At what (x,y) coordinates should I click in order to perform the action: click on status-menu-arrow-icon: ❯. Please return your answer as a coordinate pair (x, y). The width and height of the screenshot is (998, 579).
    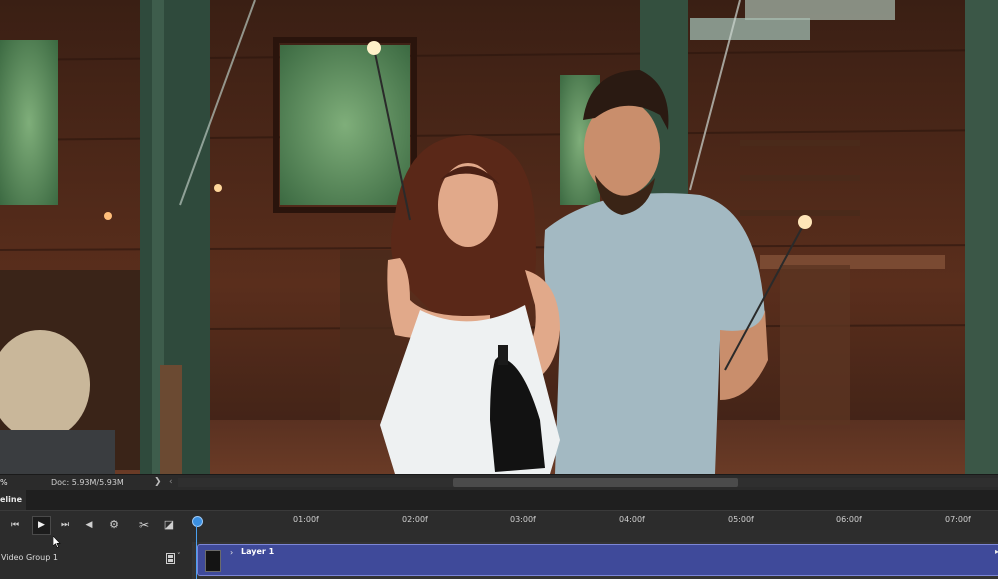
    Looking at the image, I should click on (158, 482).